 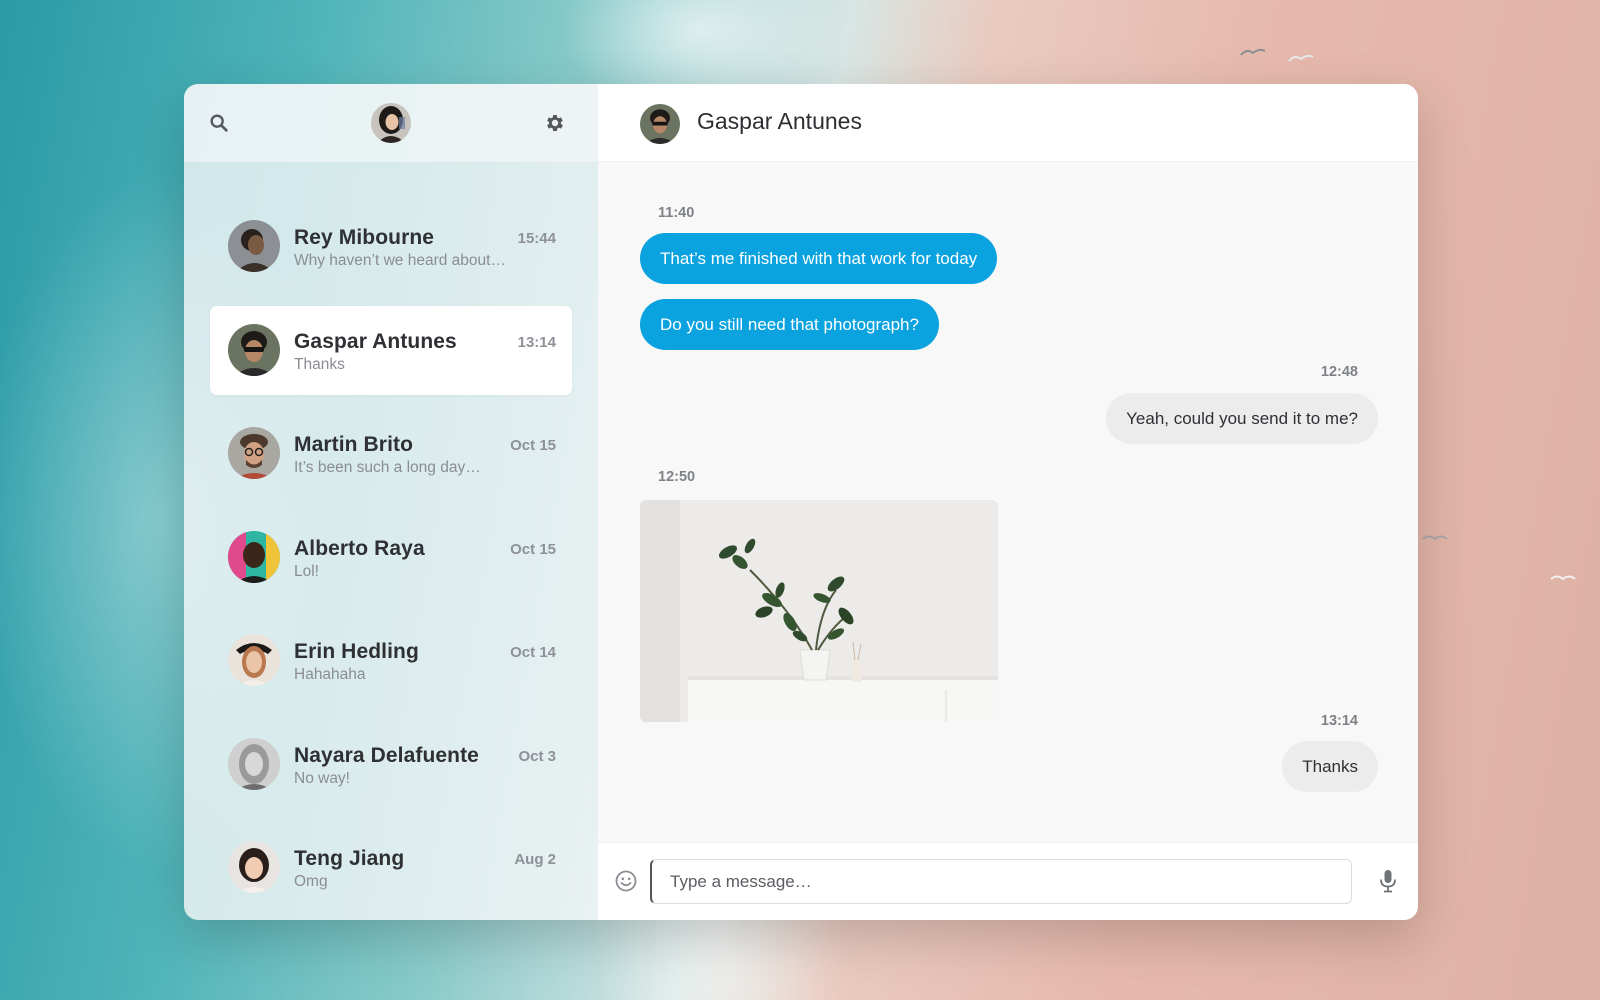 I want to click on search-button, so click(x=219, y=123).